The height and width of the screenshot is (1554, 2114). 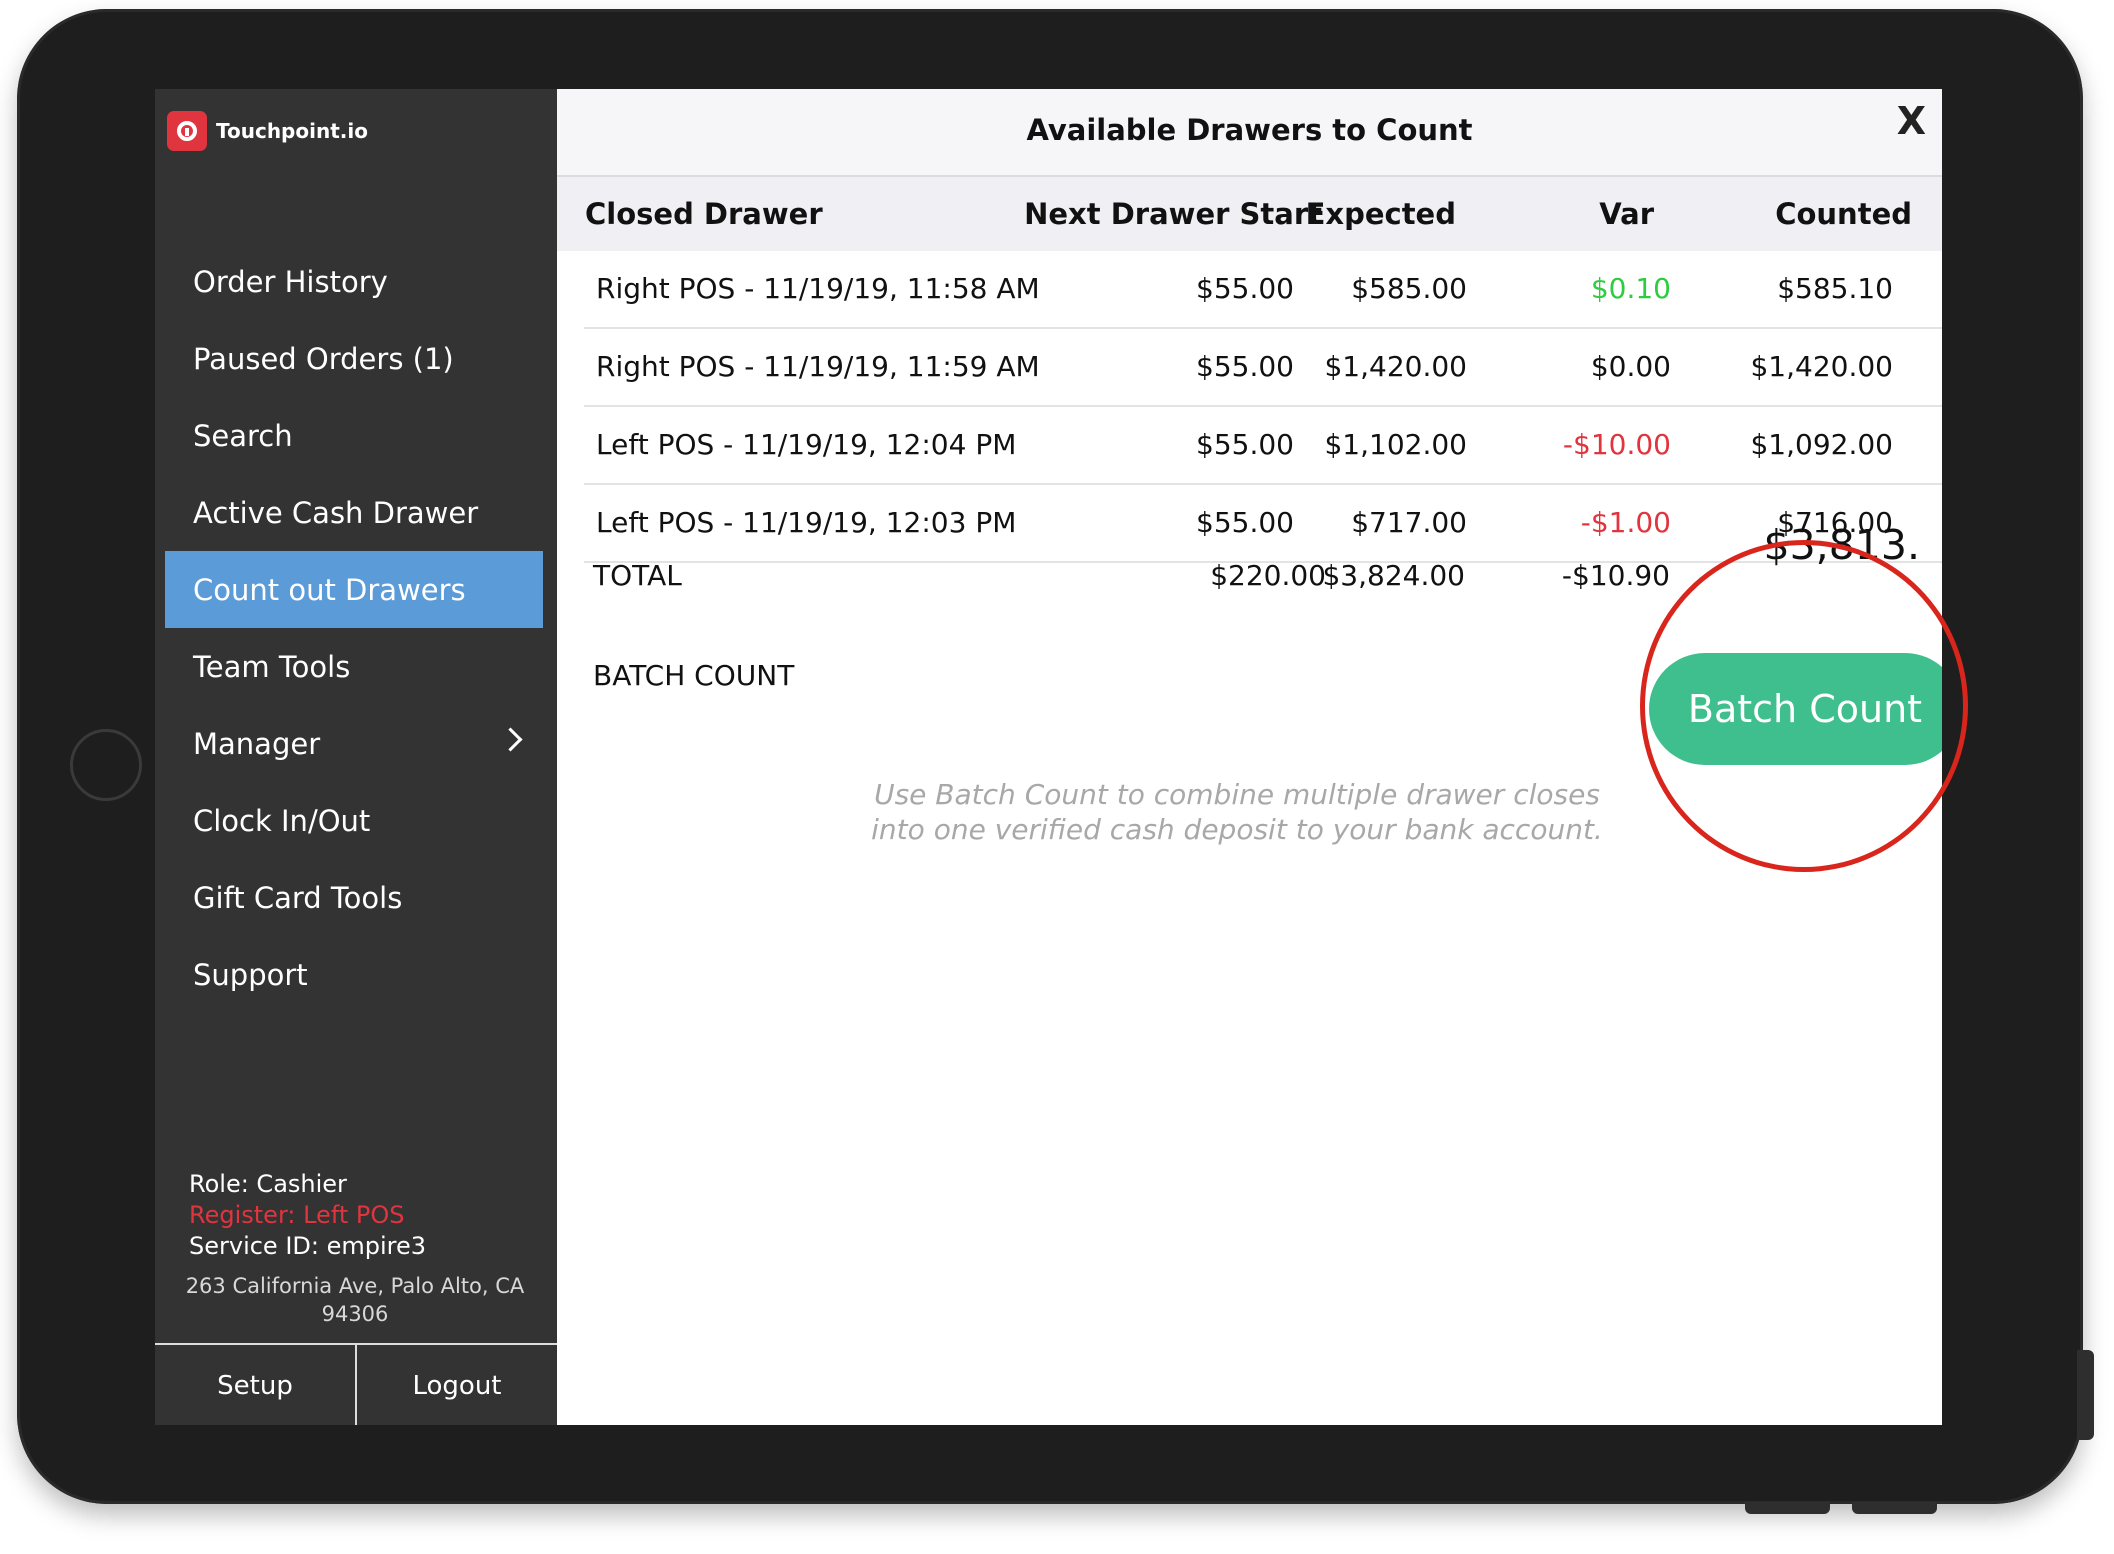 I want to click on variance-value: -$1.00, so click(x=1625, y=522).